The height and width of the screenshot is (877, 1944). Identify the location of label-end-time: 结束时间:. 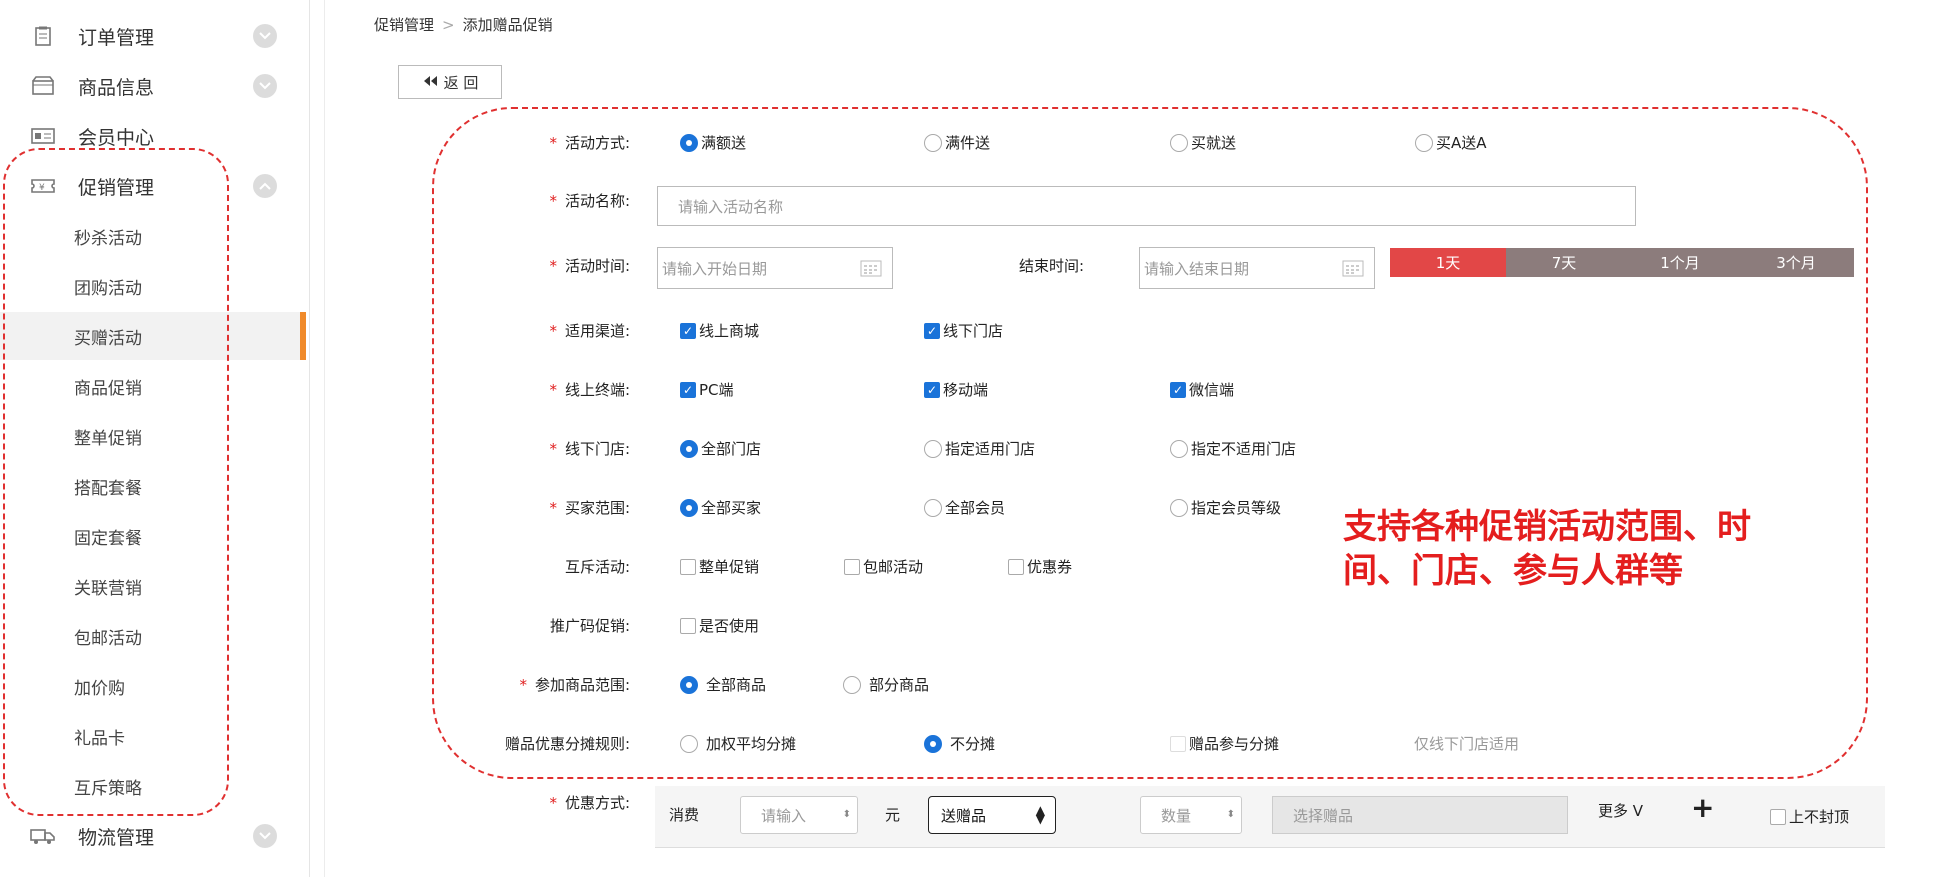
(1052, 266).